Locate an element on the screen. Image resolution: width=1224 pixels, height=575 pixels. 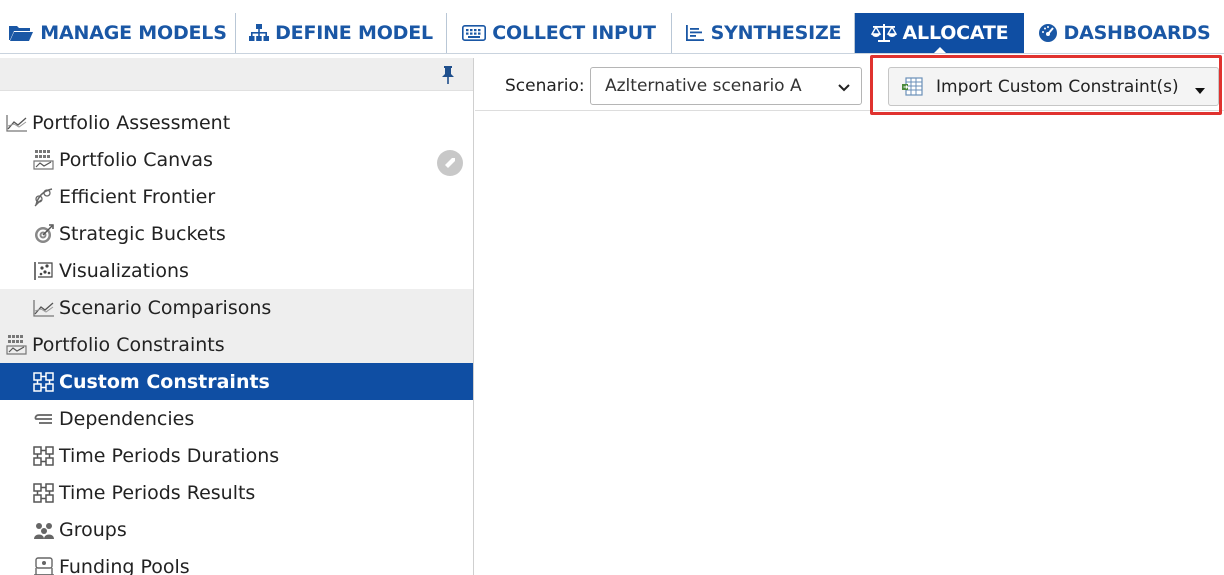
import-button-label: Import Custom Constraint(s) is located at coordinates (1057, 87).